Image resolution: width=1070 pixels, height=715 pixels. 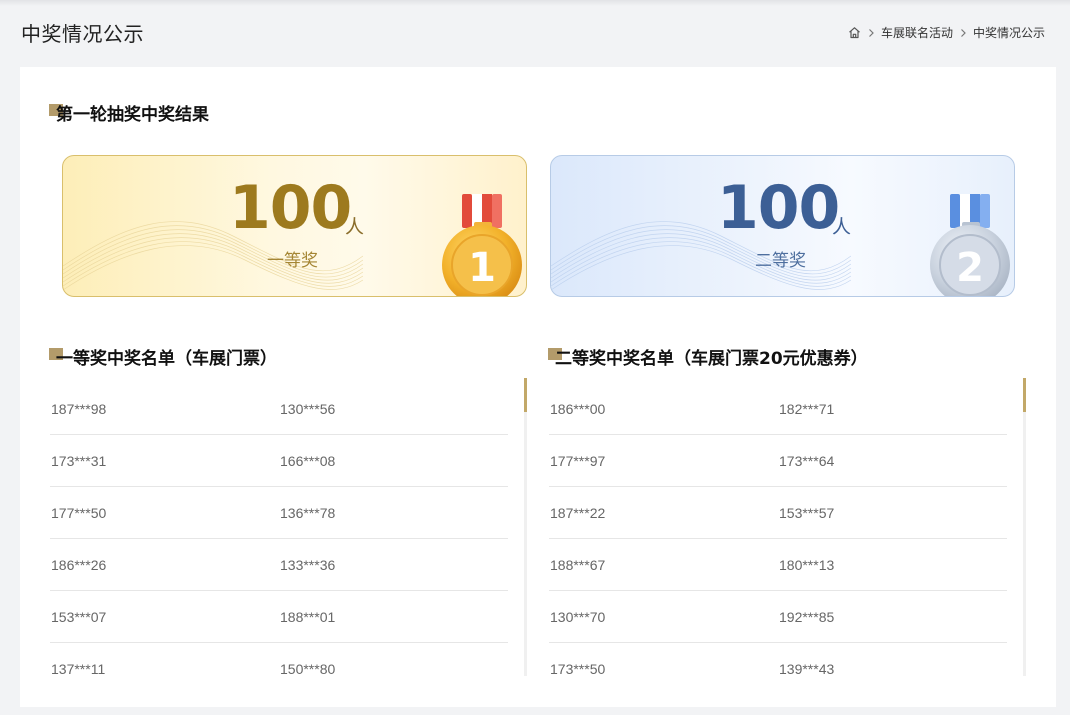 What do you see at coordinates (778, 565) in the screenshot?
I see `table-row: 188***67 180***13` at bounding box center [778, 565].